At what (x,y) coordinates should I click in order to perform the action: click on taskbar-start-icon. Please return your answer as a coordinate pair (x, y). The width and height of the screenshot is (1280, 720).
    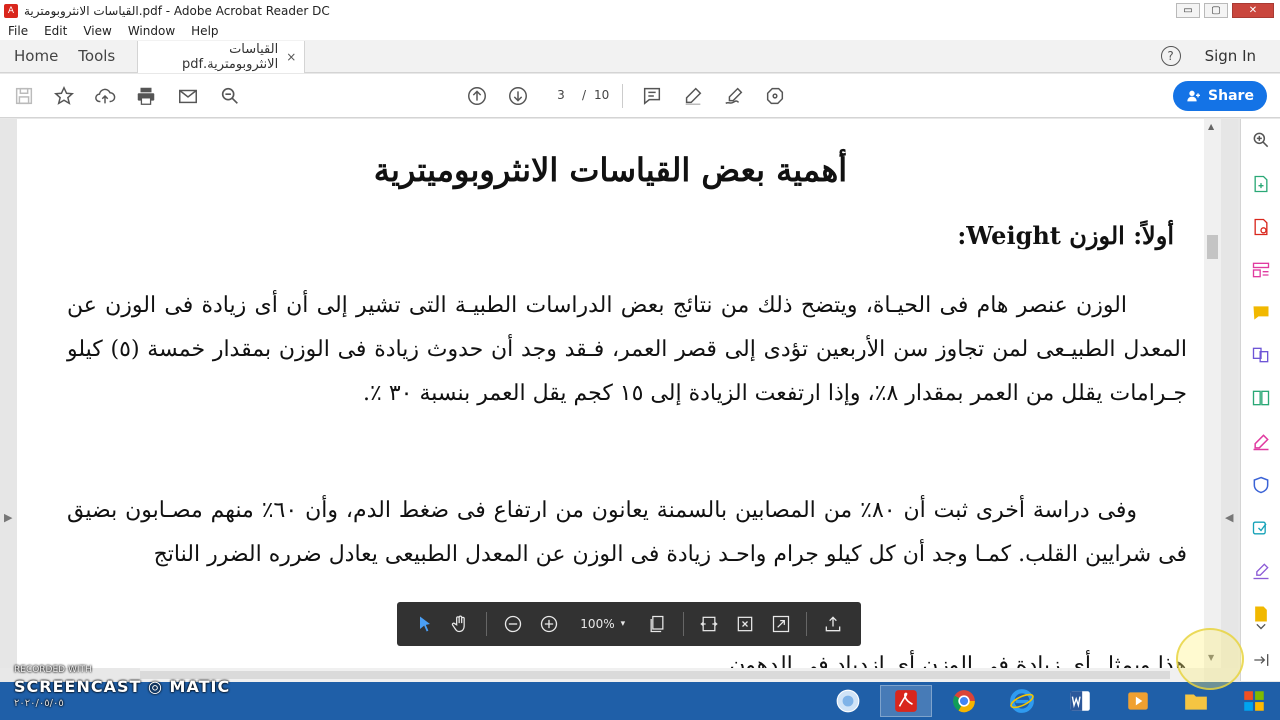
    Looking at the image, I should click on (1254, 701).